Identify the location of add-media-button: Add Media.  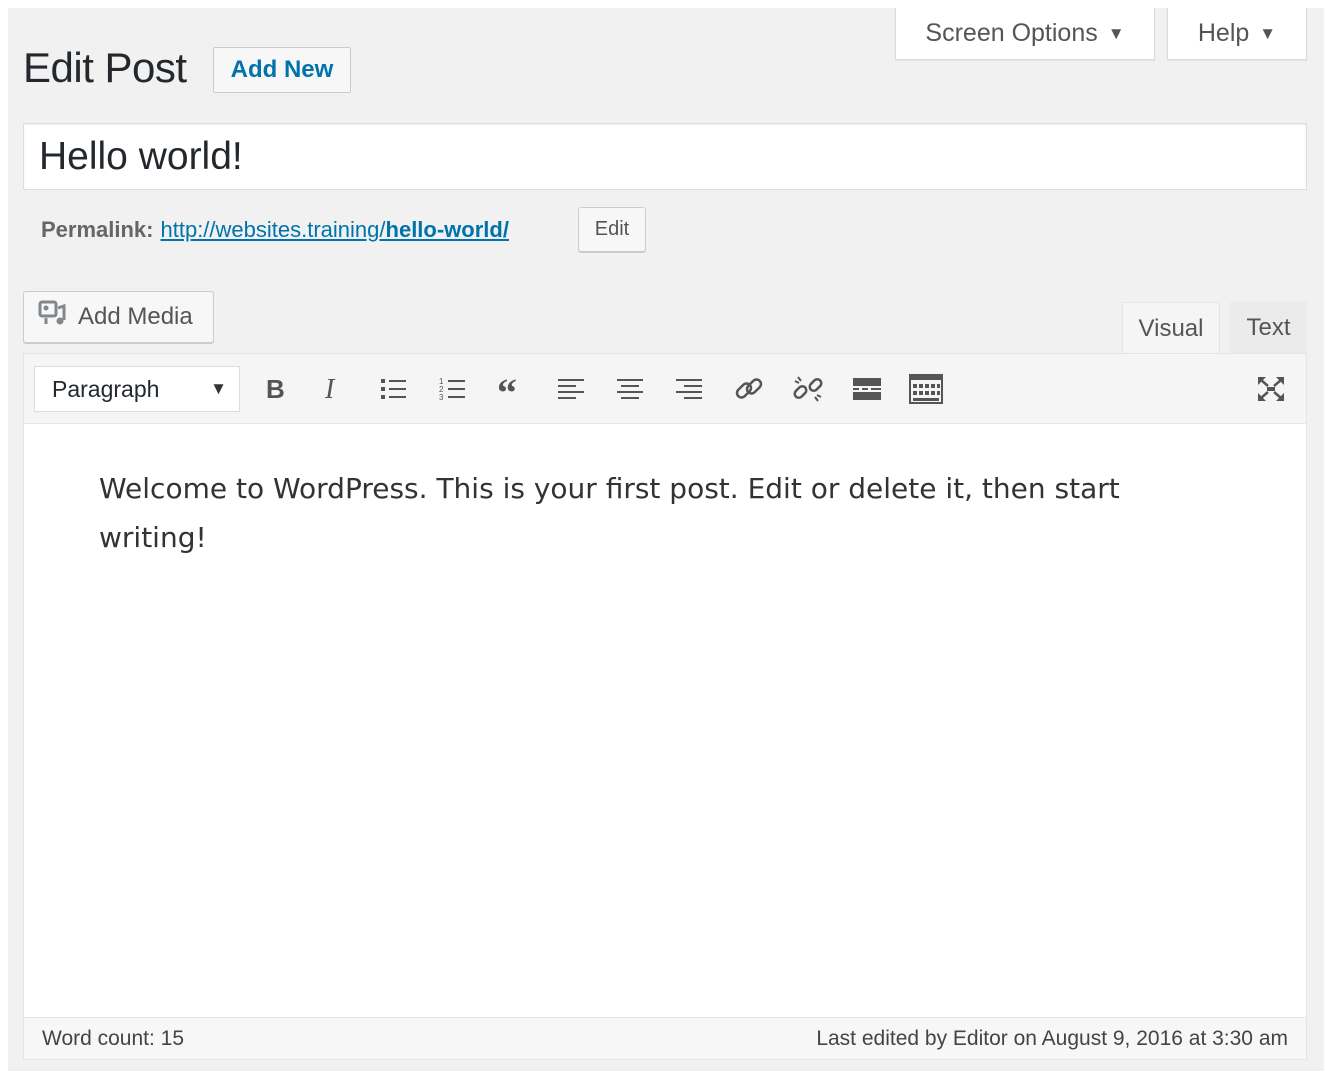
(118, 317).